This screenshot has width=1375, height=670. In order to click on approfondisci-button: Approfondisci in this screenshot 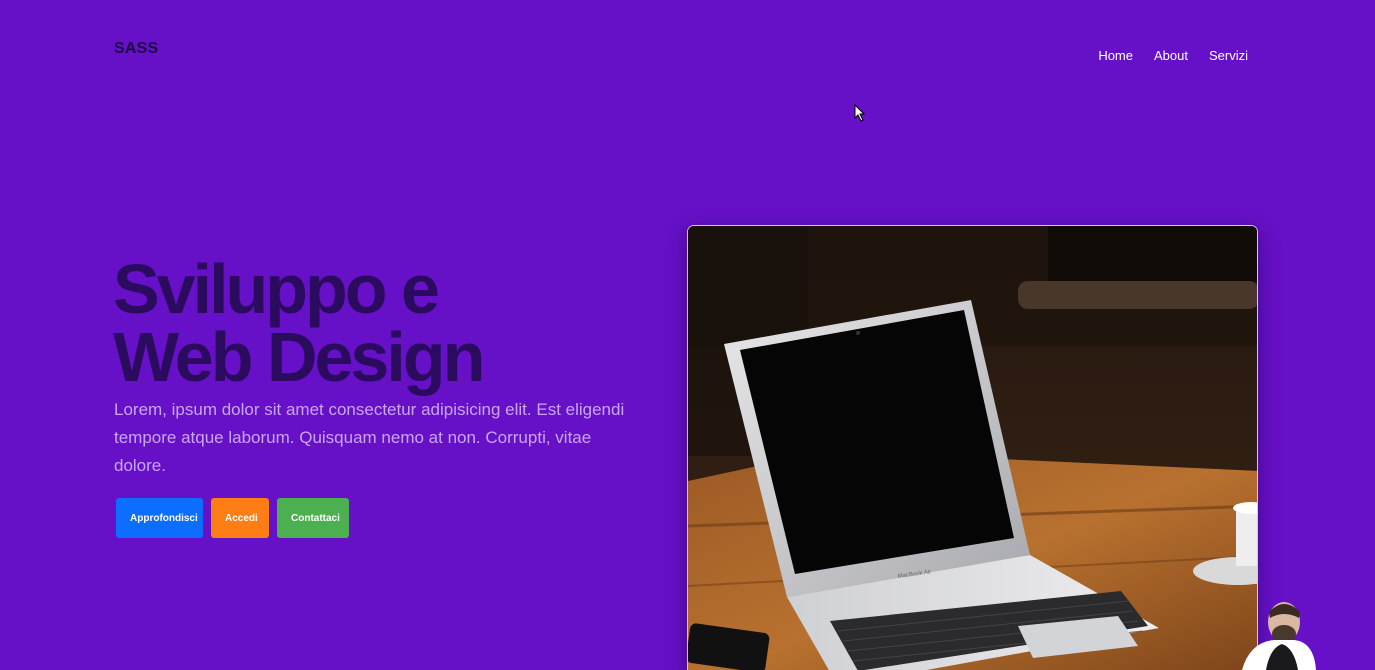, I will do `click(159, 518)`.